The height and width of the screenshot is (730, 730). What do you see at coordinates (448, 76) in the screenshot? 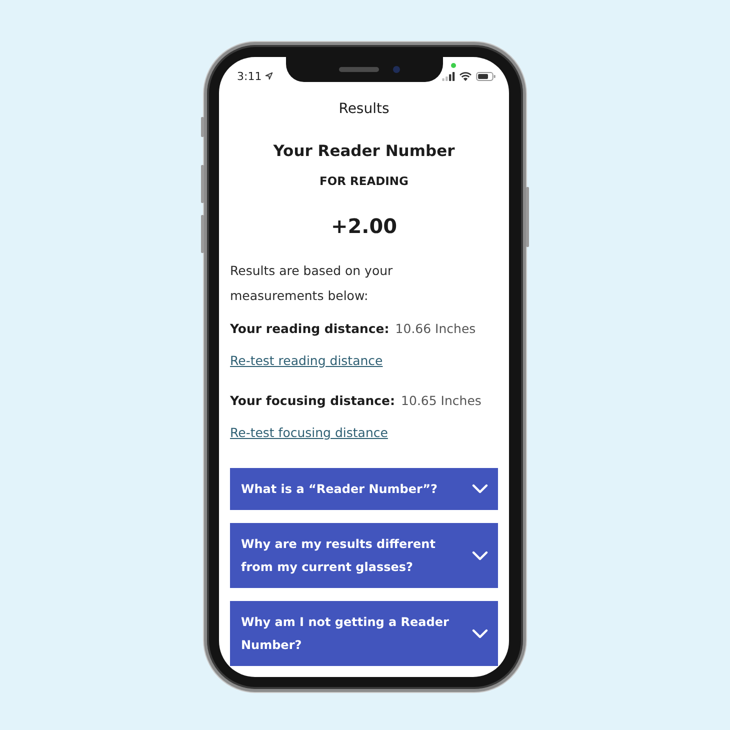
I see `signal-icon` at bounding box center [448, 76].